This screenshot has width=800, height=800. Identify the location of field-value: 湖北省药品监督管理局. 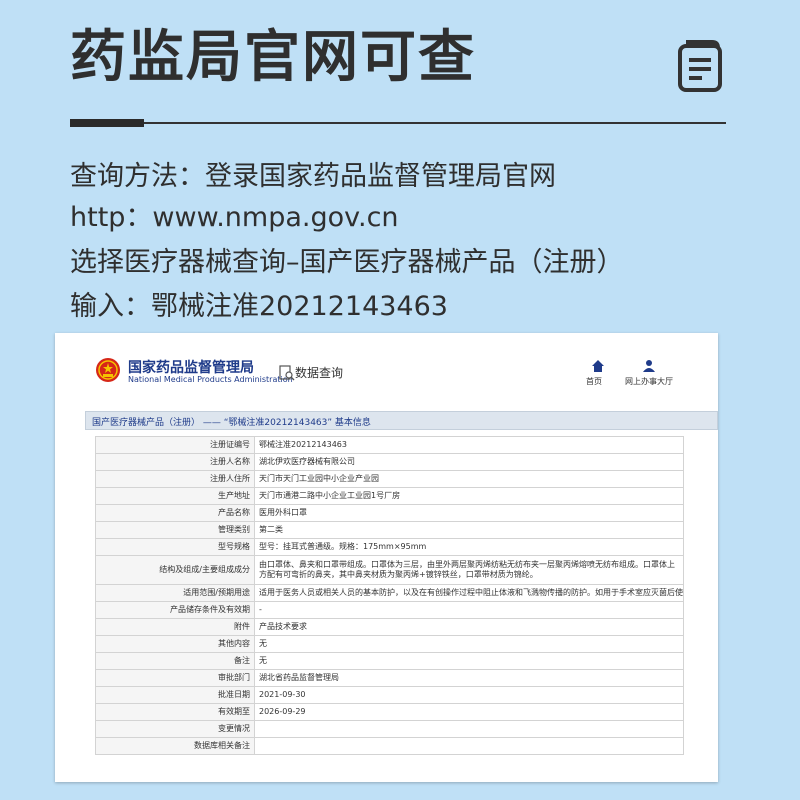
(469, 678).